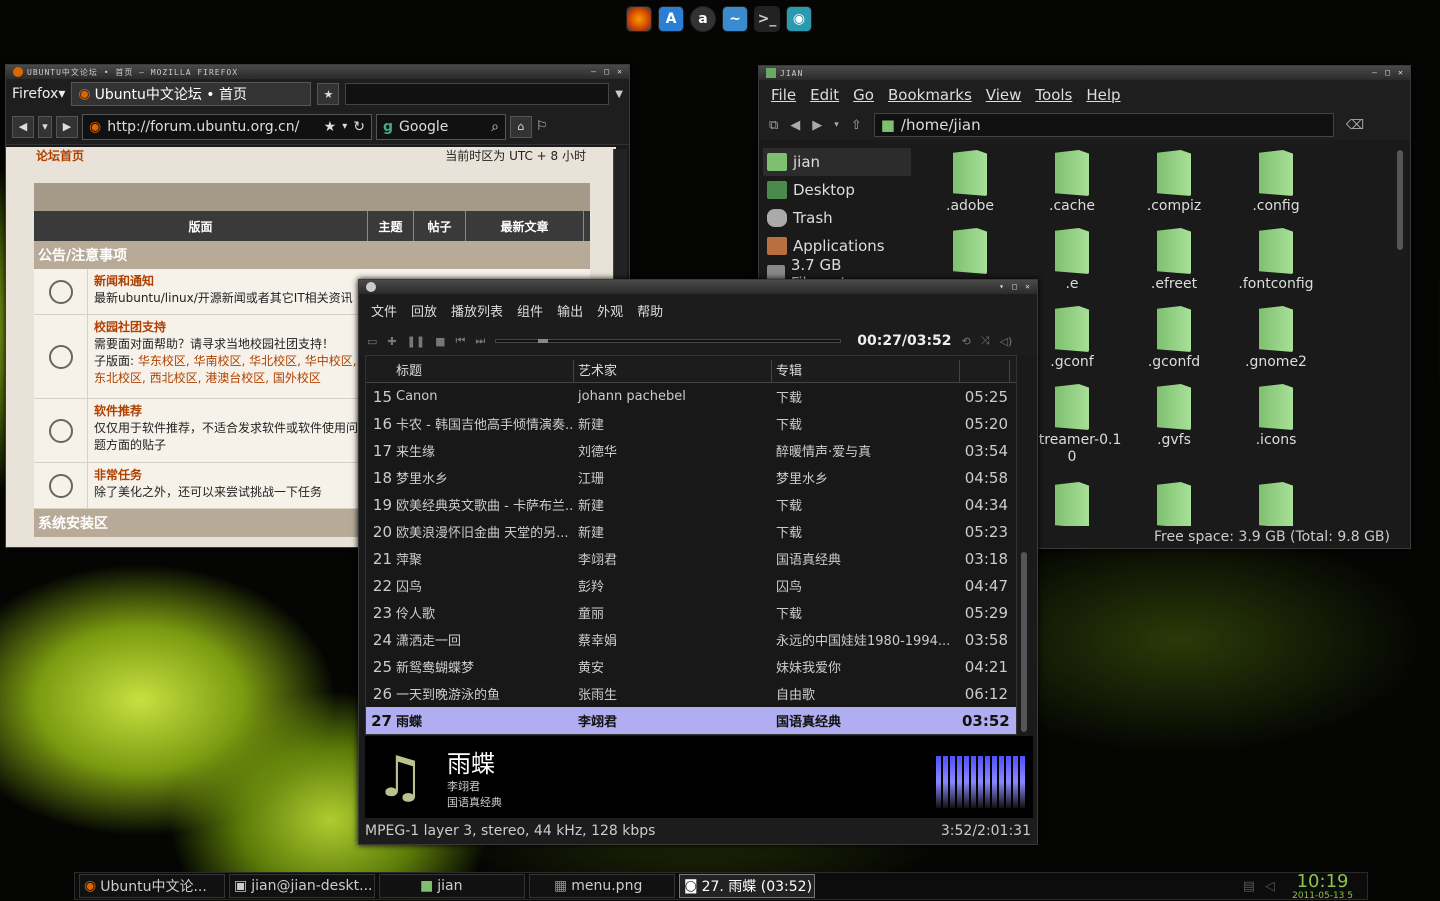  What do you see at coordinates (191, 94) in the screenshot?
I see `tab-forum: ◉ Ubuntu中文论坛 • 首页` at bounding box center [191, 94].